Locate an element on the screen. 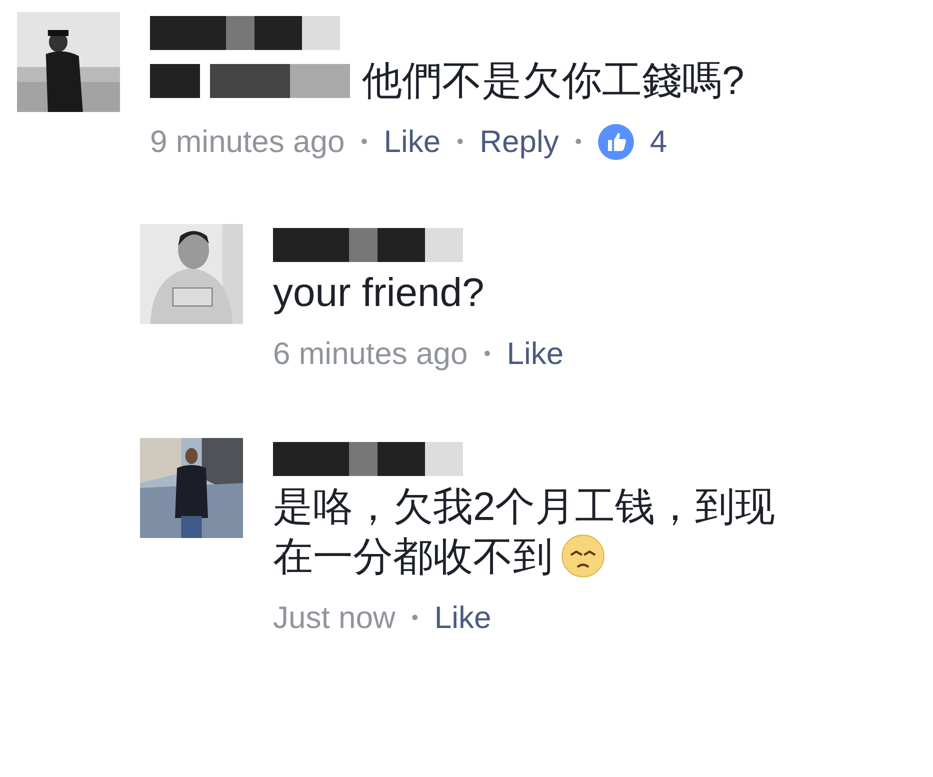  timestamp: Just now is located at coordinates (334, 618).